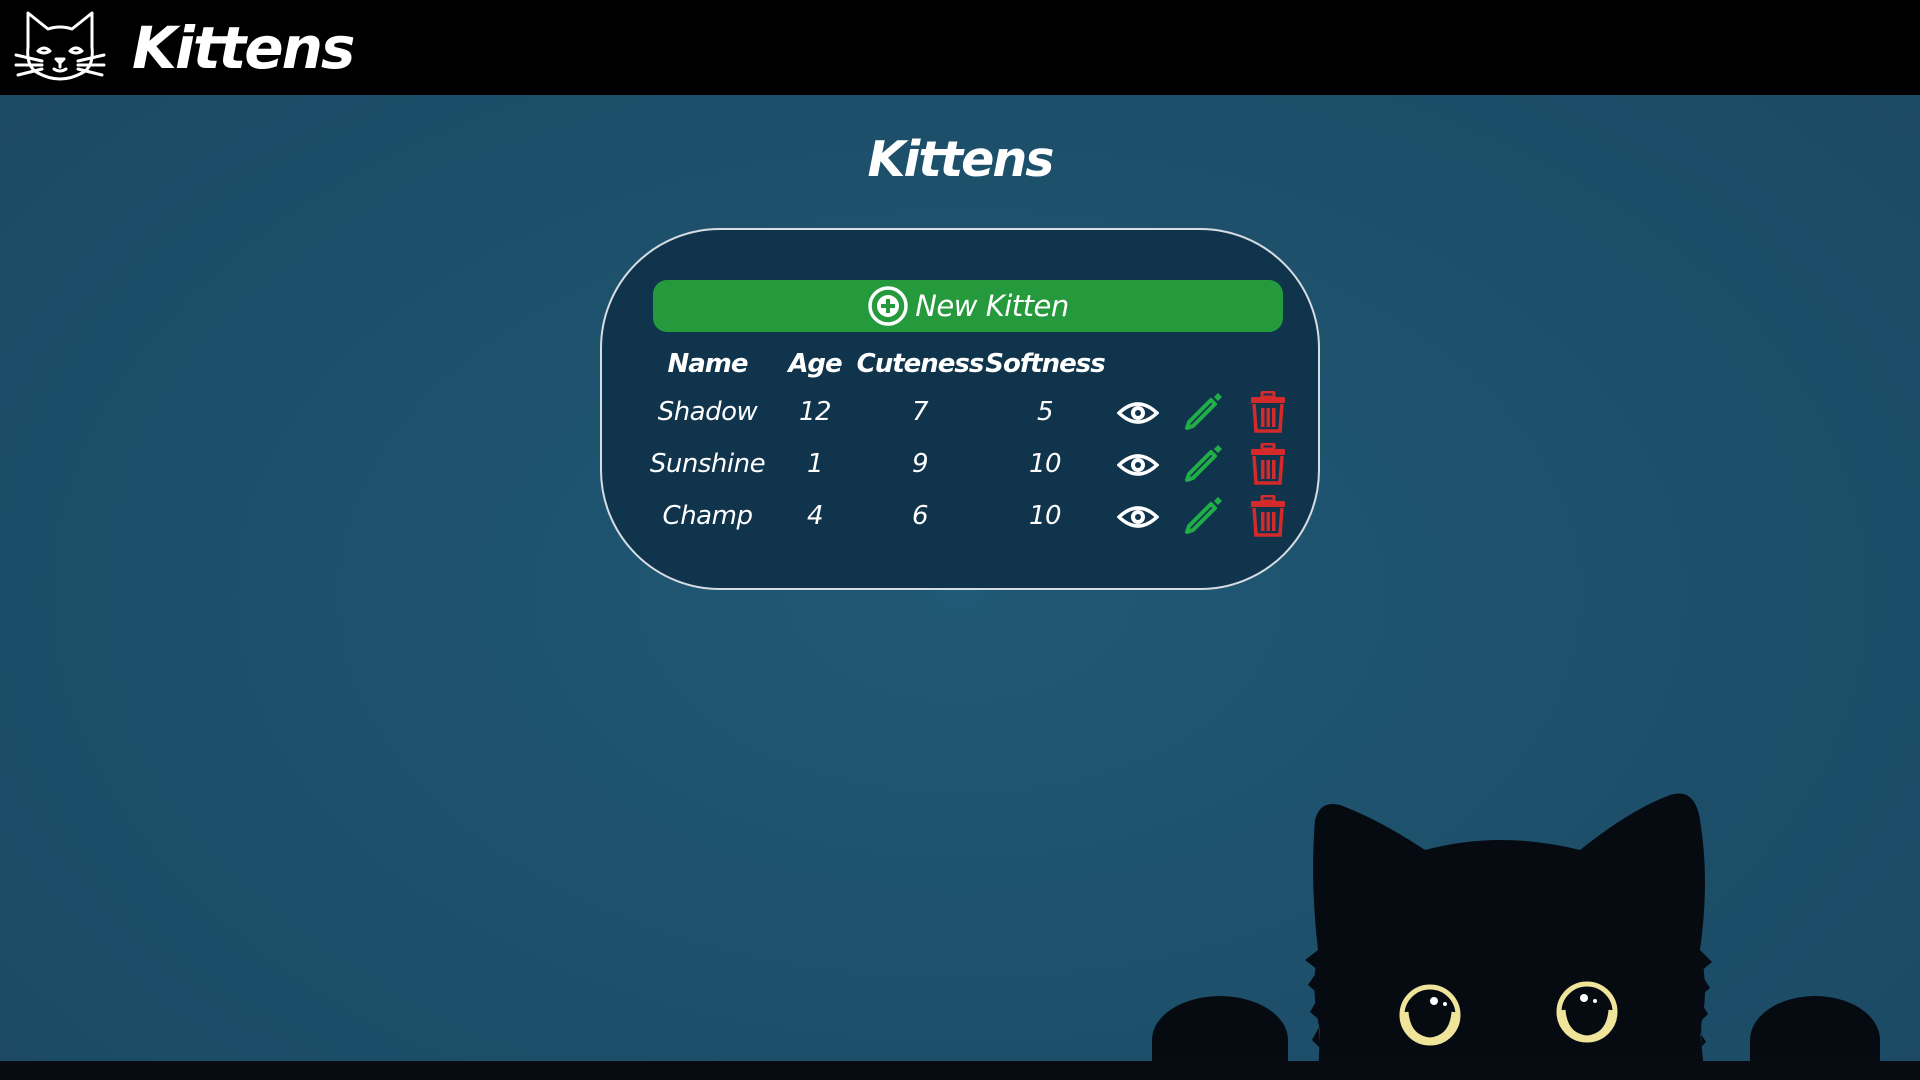 This screenshot has height=1080, width=1920. Describe the element at coordinates (707, 364) in the screenshot. I see `column-header-name: Name` at that location.